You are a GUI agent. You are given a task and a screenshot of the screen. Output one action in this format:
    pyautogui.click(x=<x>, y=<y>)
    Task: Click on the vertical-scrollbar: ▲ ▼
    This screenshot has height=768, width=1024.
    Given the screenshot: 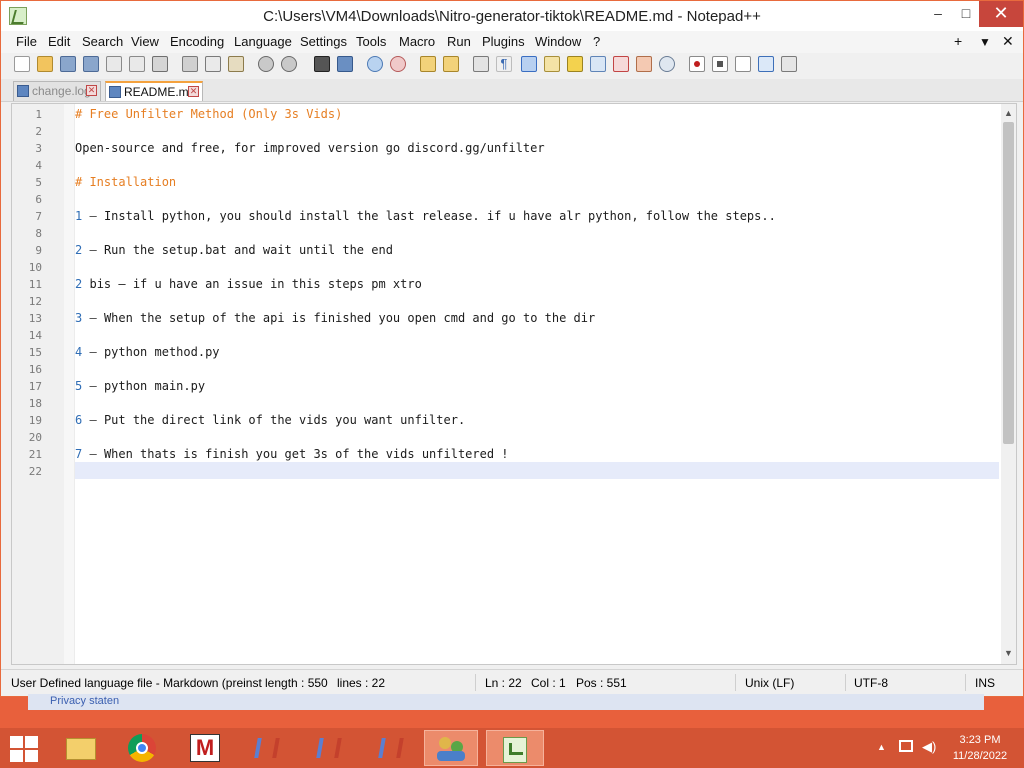 What is the action you would take?
    pyautogui.click(x=1008, y=384)
    